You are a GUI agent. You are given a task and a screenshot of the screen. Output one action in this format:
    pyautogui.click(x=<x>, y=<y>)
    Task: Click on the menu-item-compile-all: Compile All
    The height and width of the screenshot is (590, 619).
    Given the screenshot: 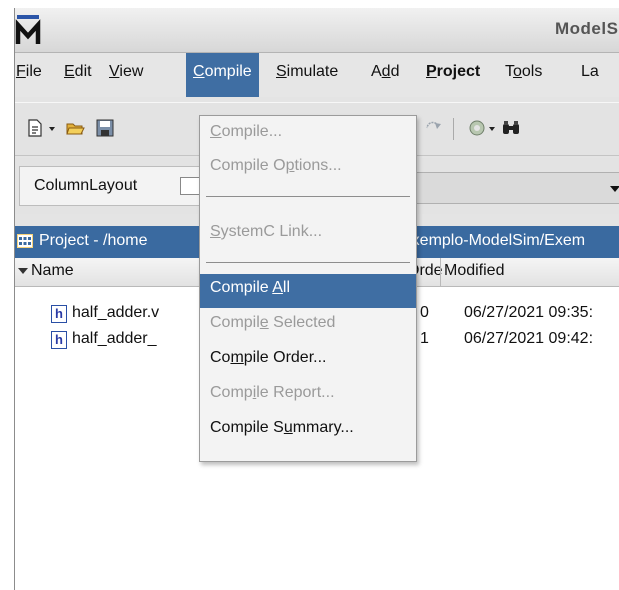 What is the action you would take?
    pyautogui.click(x=308, y=291)
    